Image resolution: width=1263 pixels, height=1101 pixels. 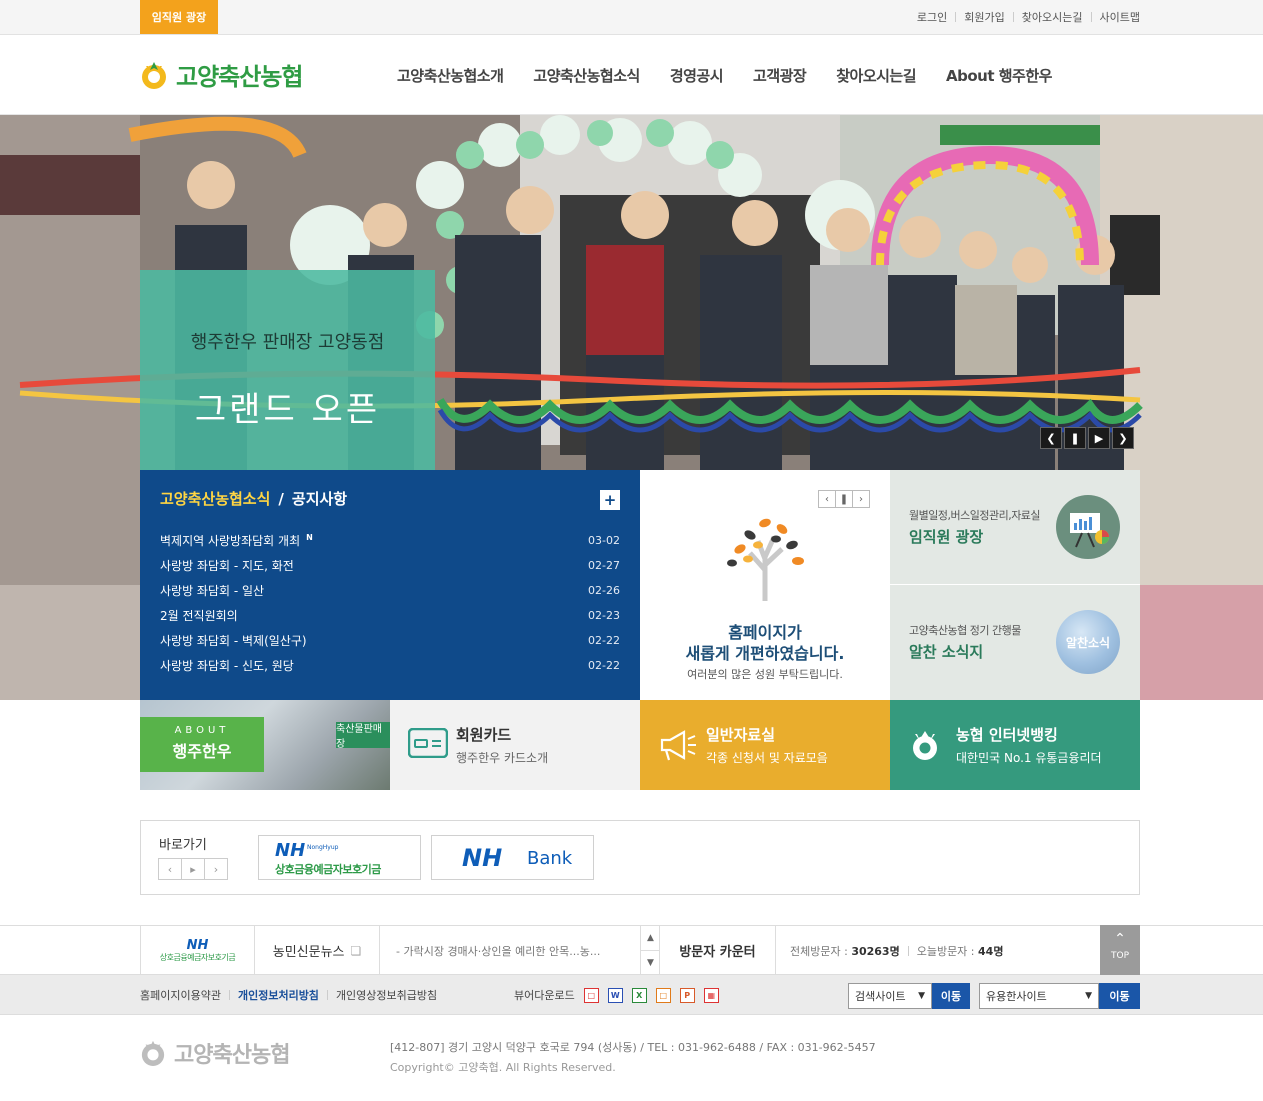 What do you see at coordinates (197, 950) in the screenshot?
I see `deposit-protection-logo: NH 상호금융예금자보호기금` at bounding box center [197, 950].